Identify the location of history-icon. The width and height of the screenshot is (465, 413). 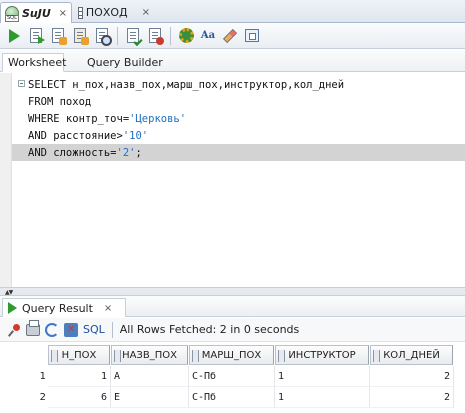
(252, 35).